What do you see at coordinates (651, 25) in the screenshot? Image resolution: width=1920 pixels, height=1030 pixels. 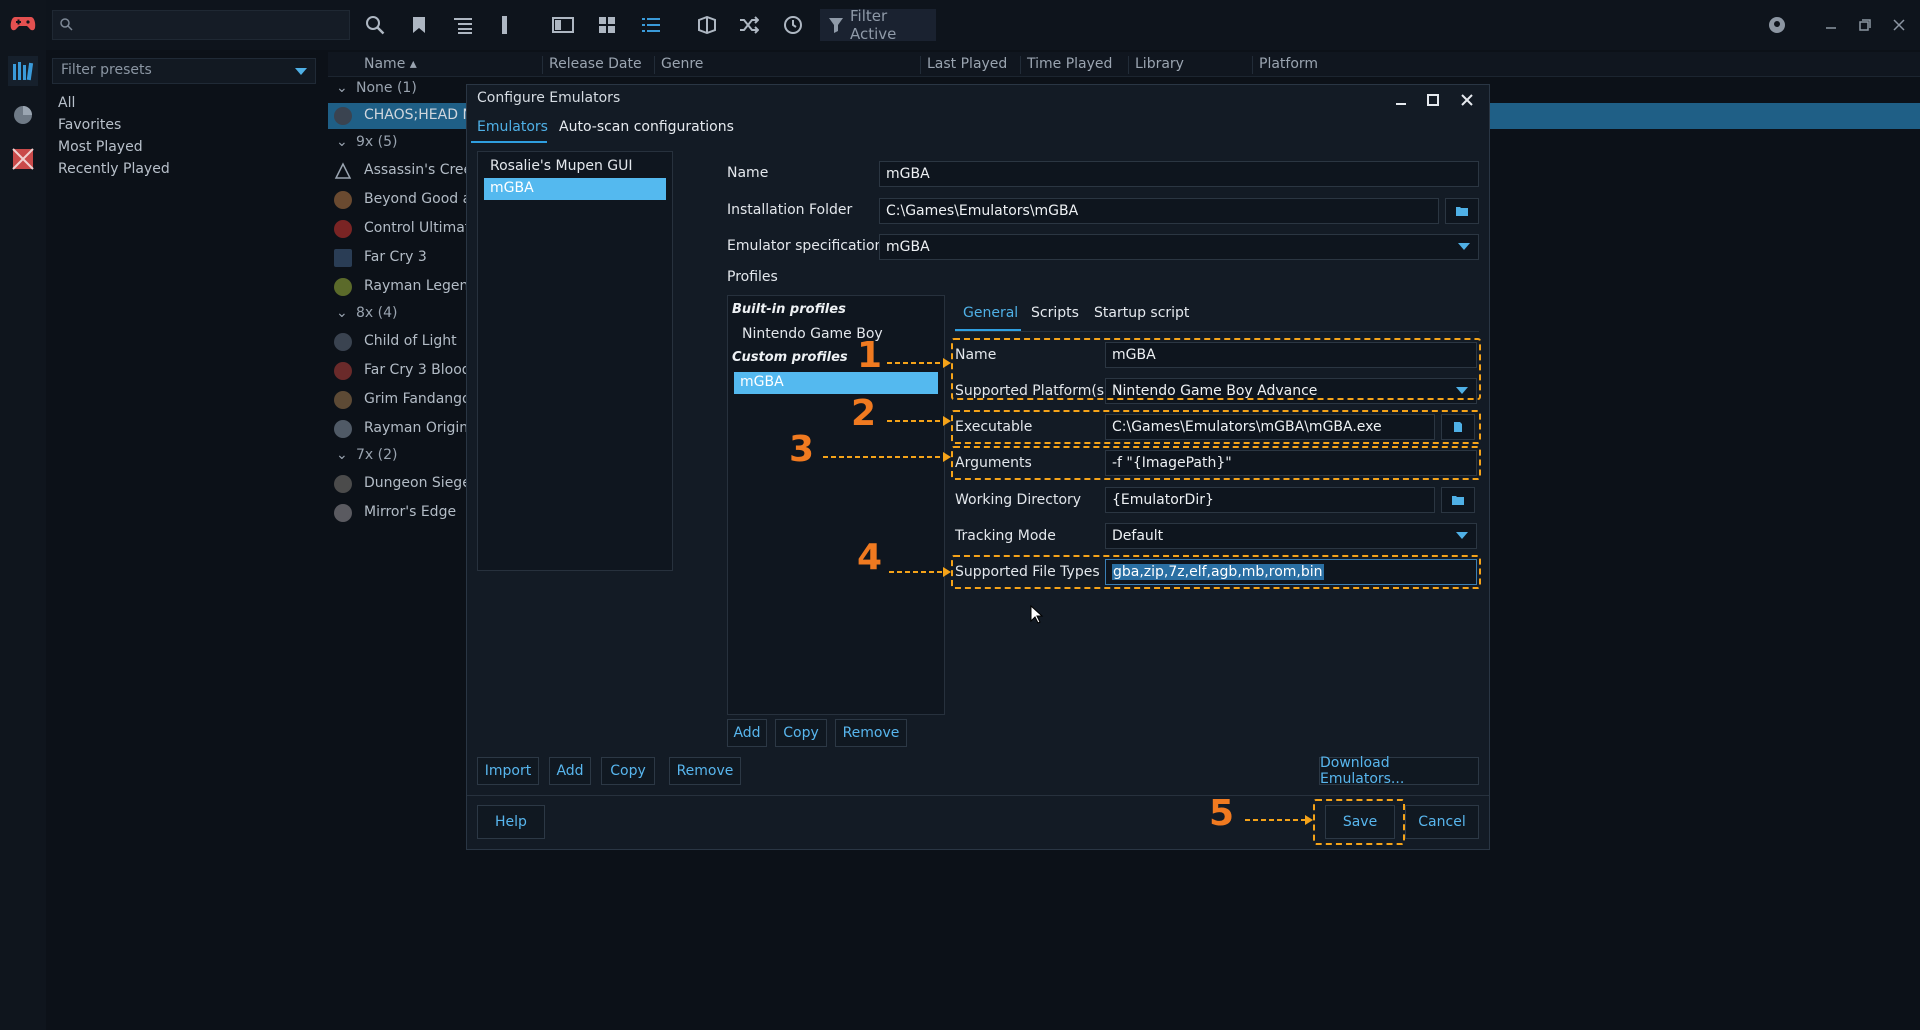 I see `list-view-icon` at bounding box center [651, 25].